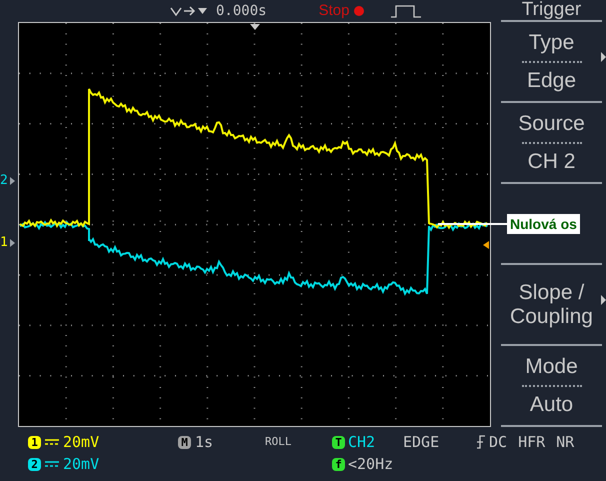 This screenshot has width=606, height=481. Describe the element at coordinates (34, 442) in the screenshot. I see `channel-badge: 1` at that location.